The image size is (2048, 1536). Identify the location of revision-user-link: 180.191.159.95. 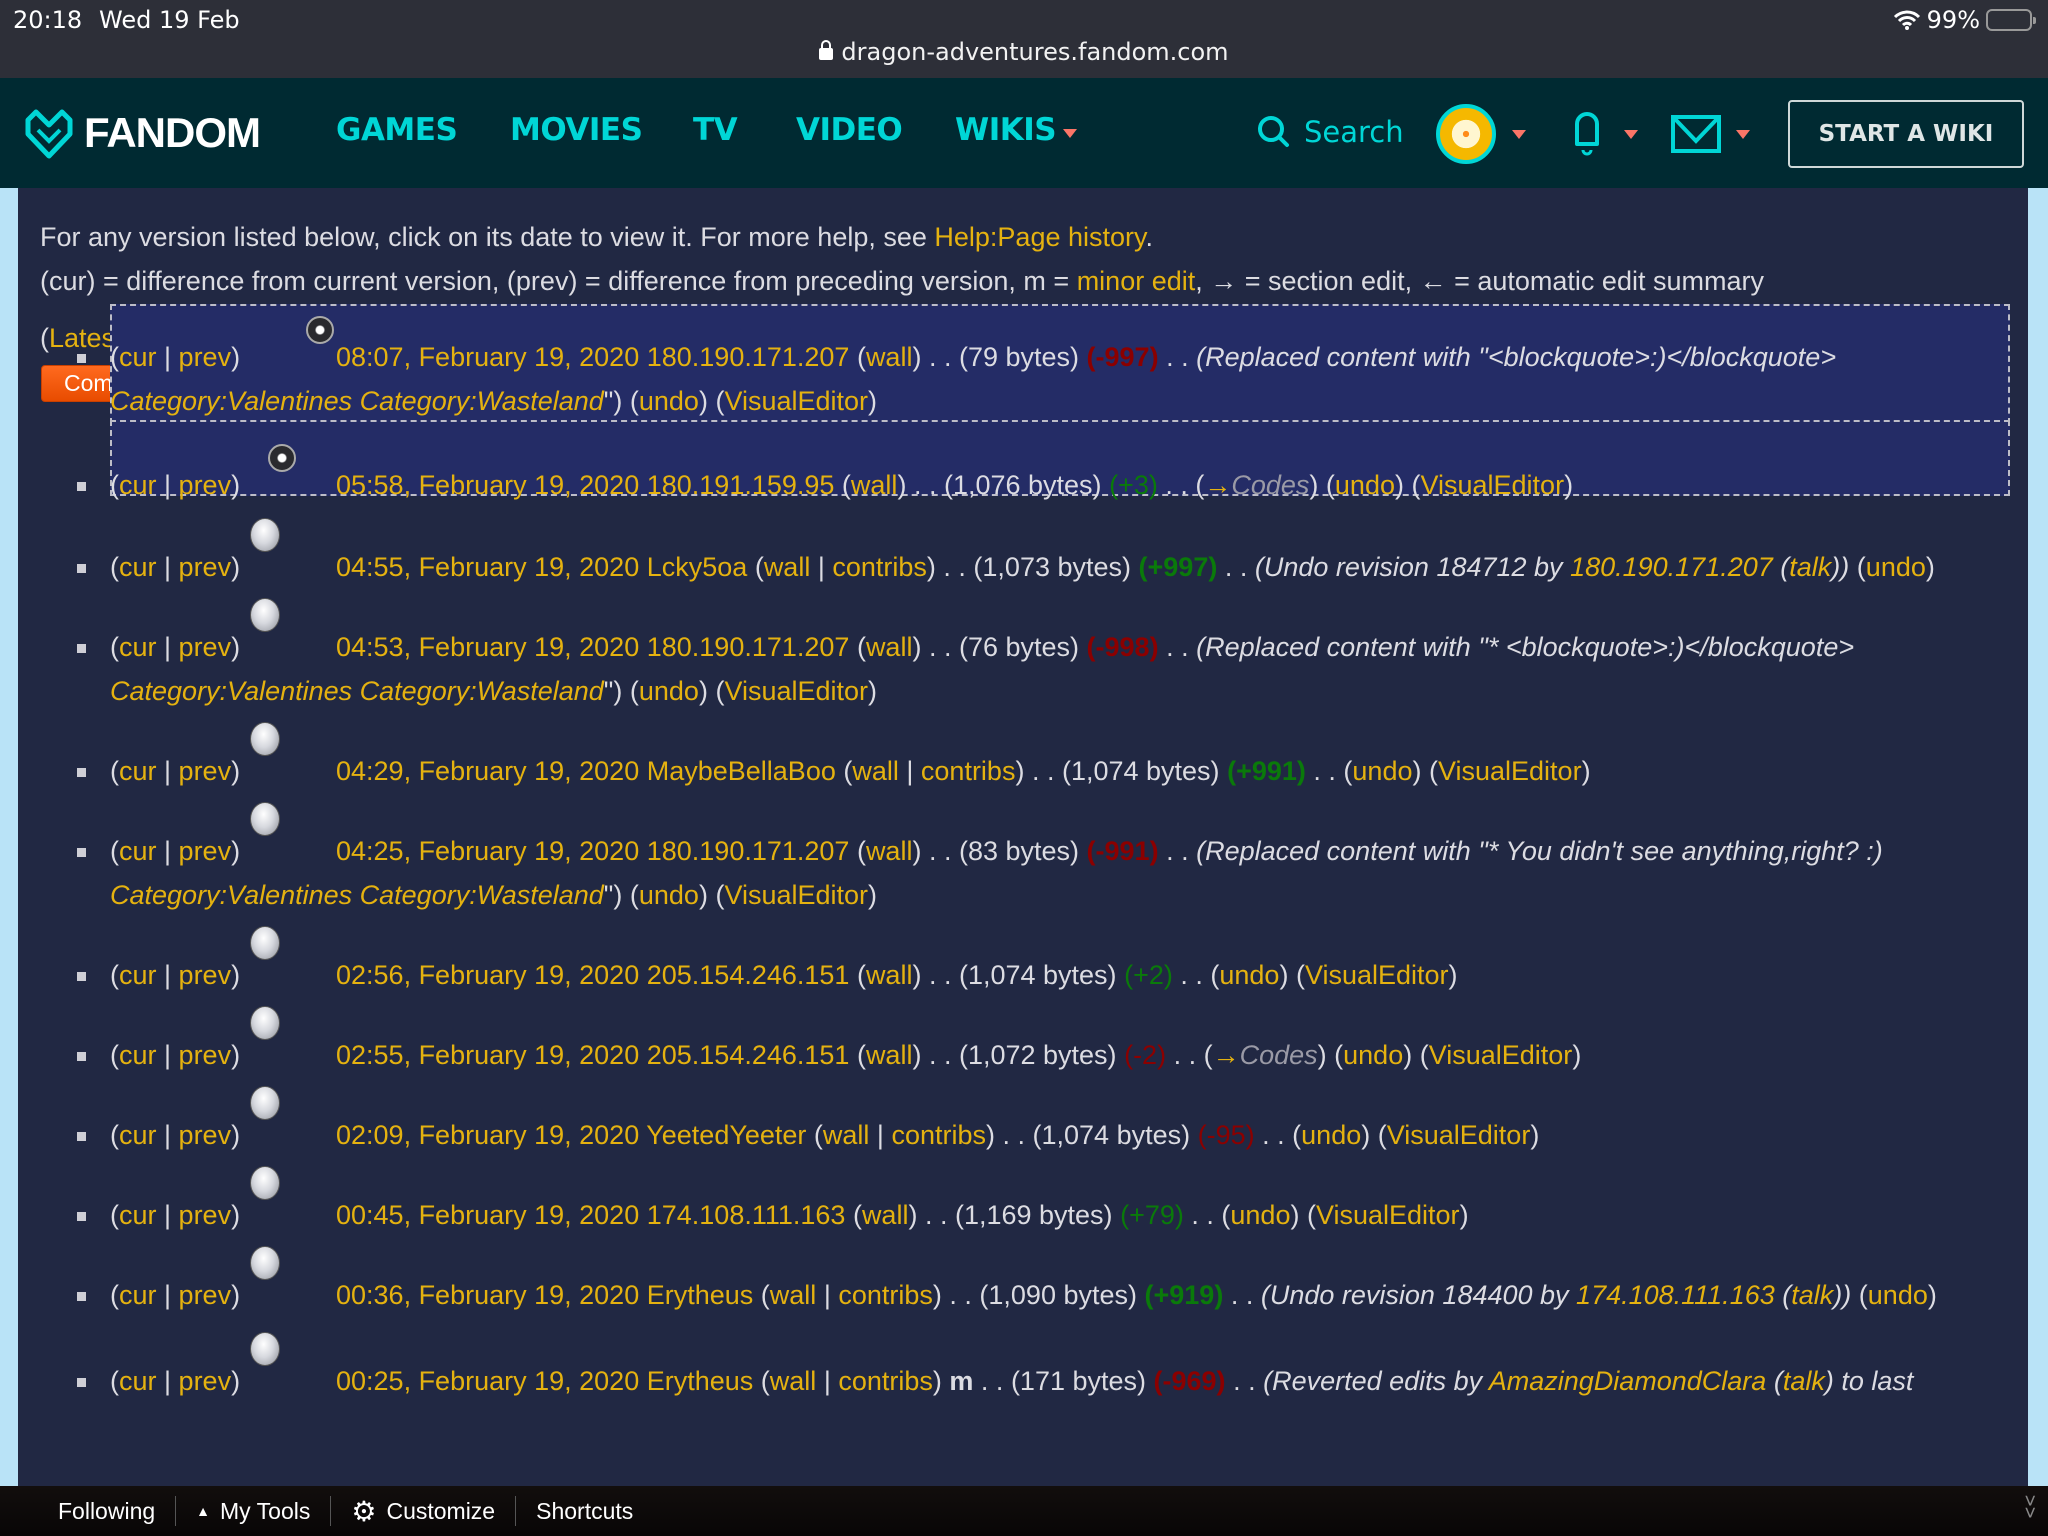
(741, 485).